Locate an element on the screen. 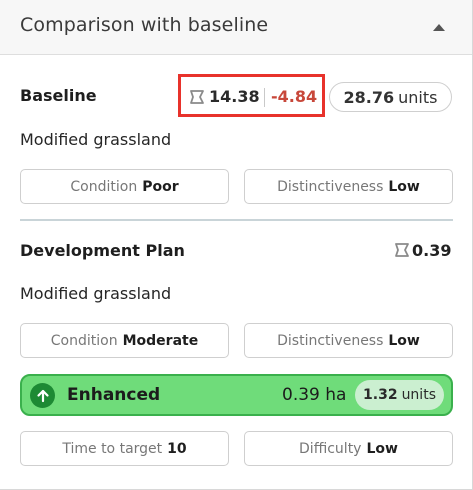 This screenshot has width=473, height=490. baseline-title: Baseline is located at coordinates (58, 95).